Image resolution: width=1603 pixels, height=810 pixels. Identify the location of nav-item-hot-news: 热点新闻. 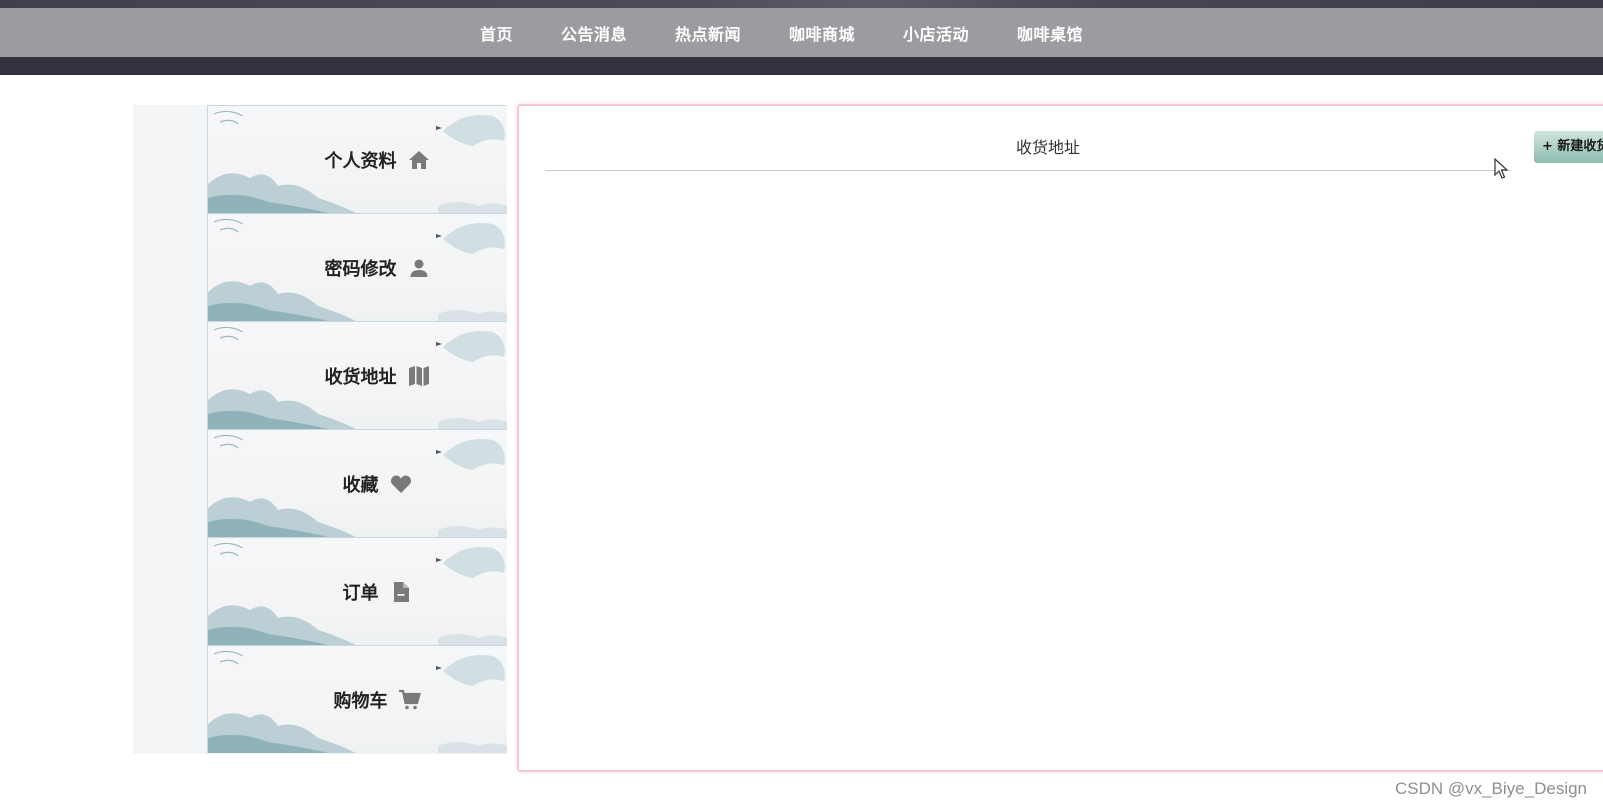
(708, 33).